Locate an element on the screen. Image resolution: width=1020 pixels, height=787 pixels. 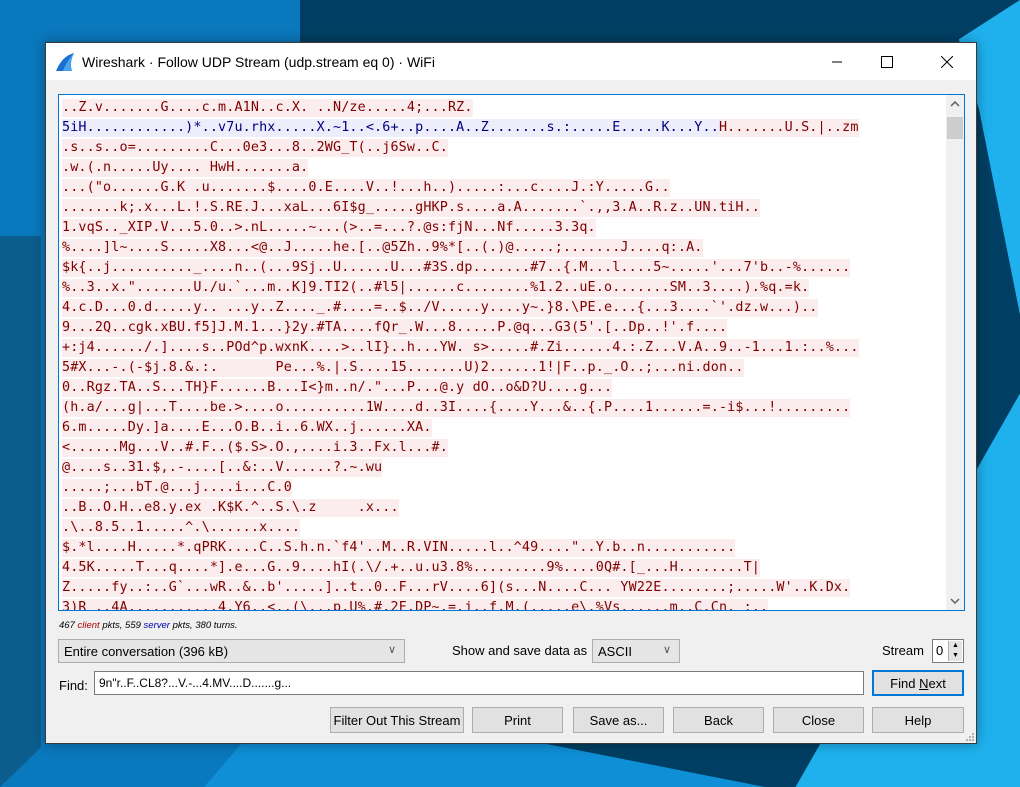
find-input is located at coordinates (479, 683).